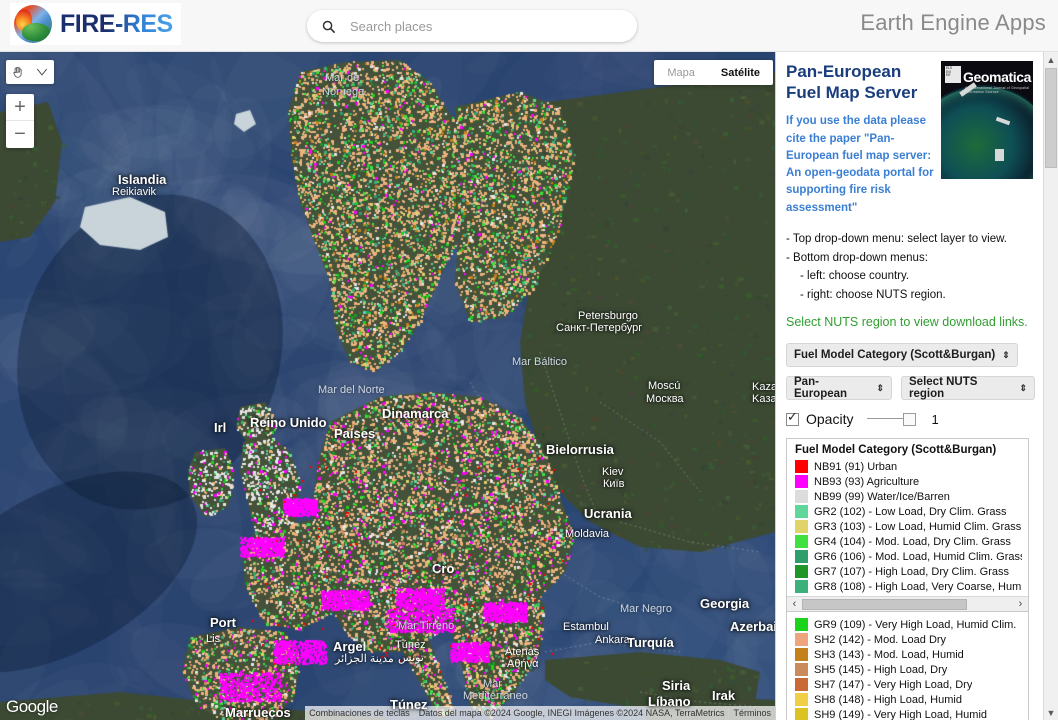 The height and width of the screenshot is (720, 1058). Describe the element at coordinates (1051, 118) in the screenshot. I see `panel-scroll-thumb` at that location.